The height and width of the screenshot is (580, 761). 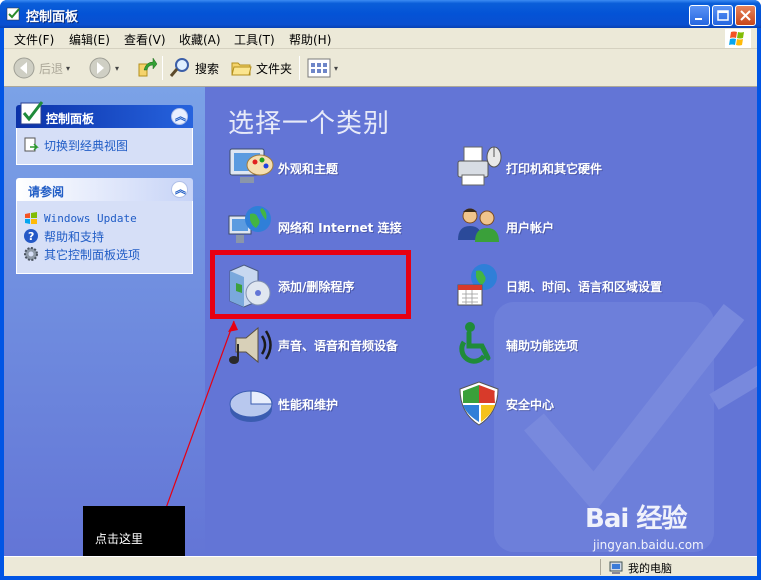 What do you see at coordinates (738, 38) in the screenshot?
I see `windows-logo-icon` at bounding box center [738, 38].